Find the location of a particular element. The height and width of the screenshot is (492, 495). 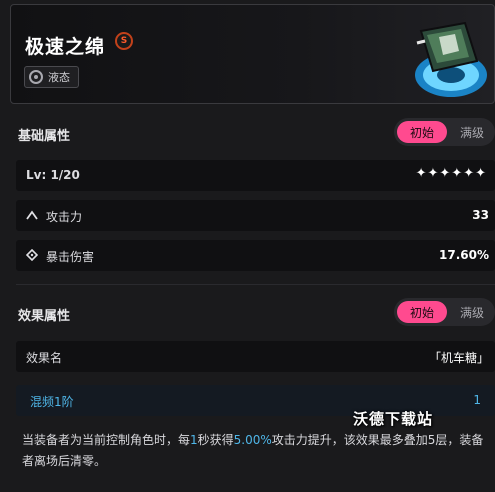

effect-name-label: 效果名 is located at coordinates (44, 358).